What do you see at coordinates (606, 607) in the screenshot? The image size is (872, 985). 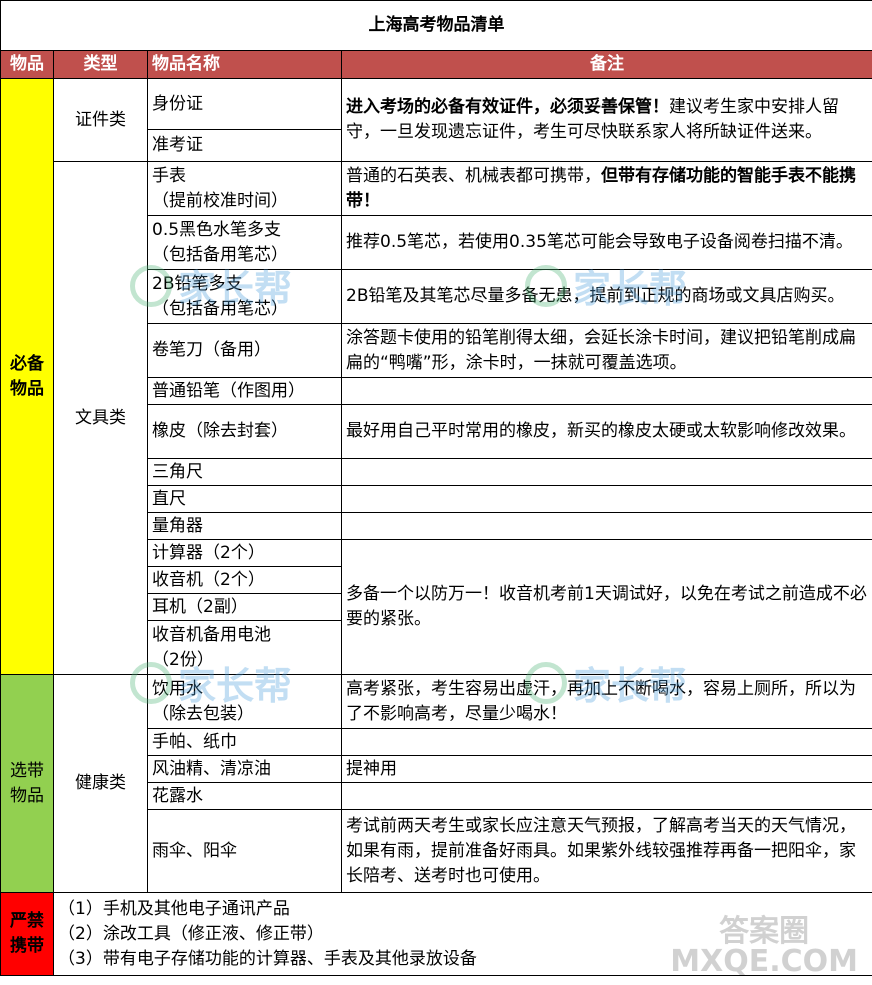 I see `note-radio-group: 多备一个以防万一！收音机考前1天调试好，以免在考试之前造成不必要的紧张。` at bounding box center [606, 607].